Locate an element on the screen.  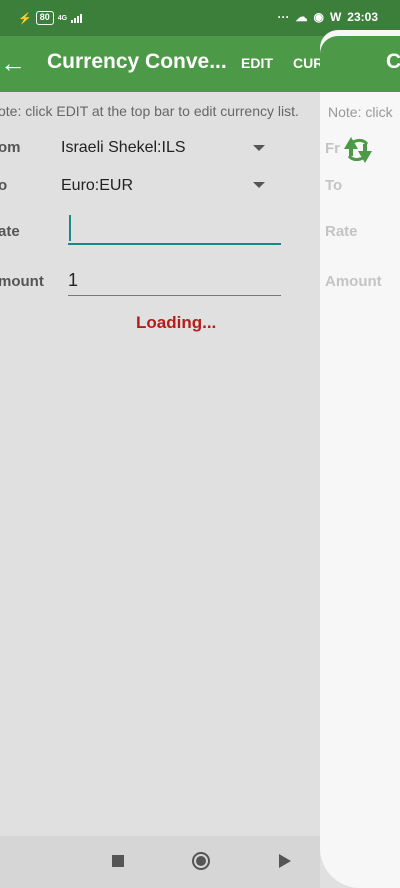
amount-input: 1 is located at coordinates (174, 281).